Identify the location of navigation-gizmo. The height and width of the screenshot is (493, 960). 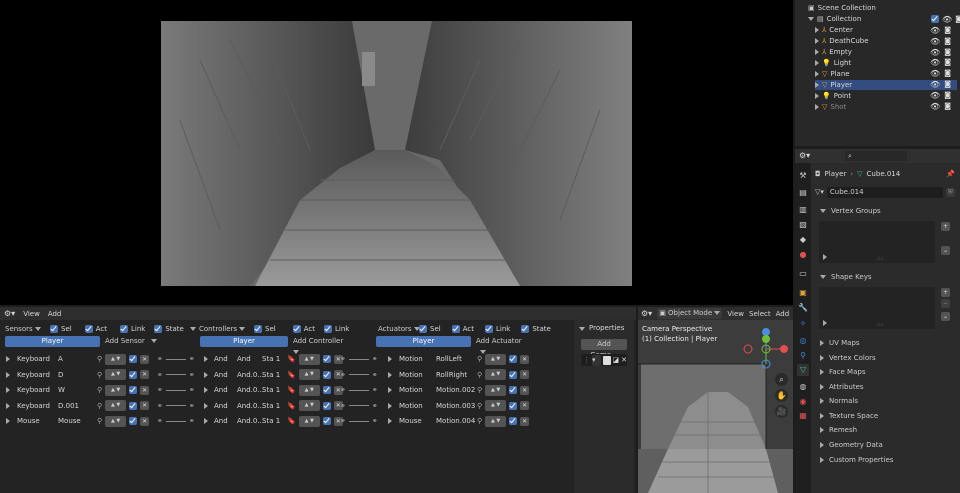
(766, 349).